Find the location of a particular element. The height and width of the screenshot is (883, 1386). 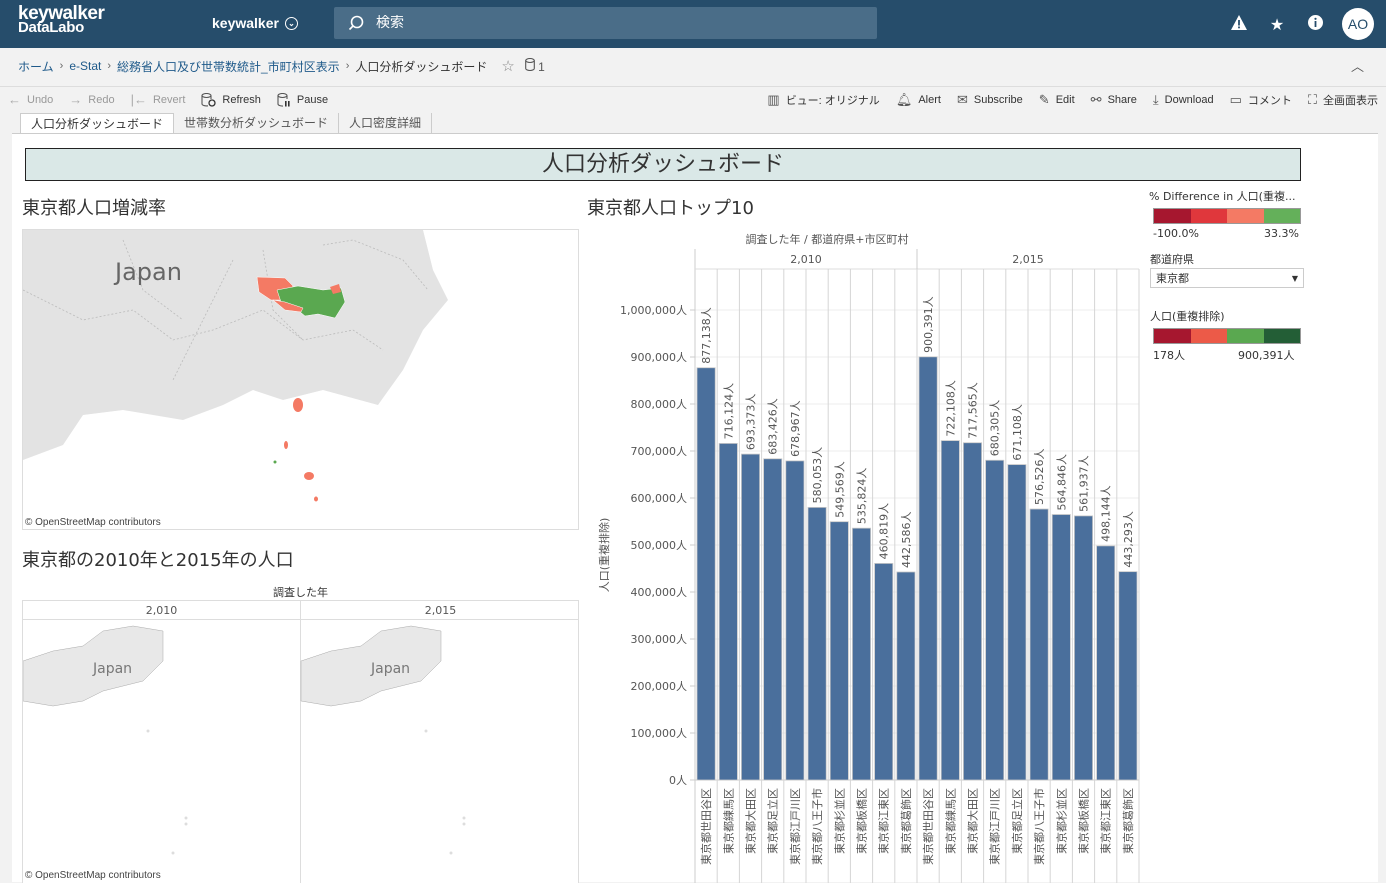

bar-data-label: 549,569人 is located at coordinates (839, 489).